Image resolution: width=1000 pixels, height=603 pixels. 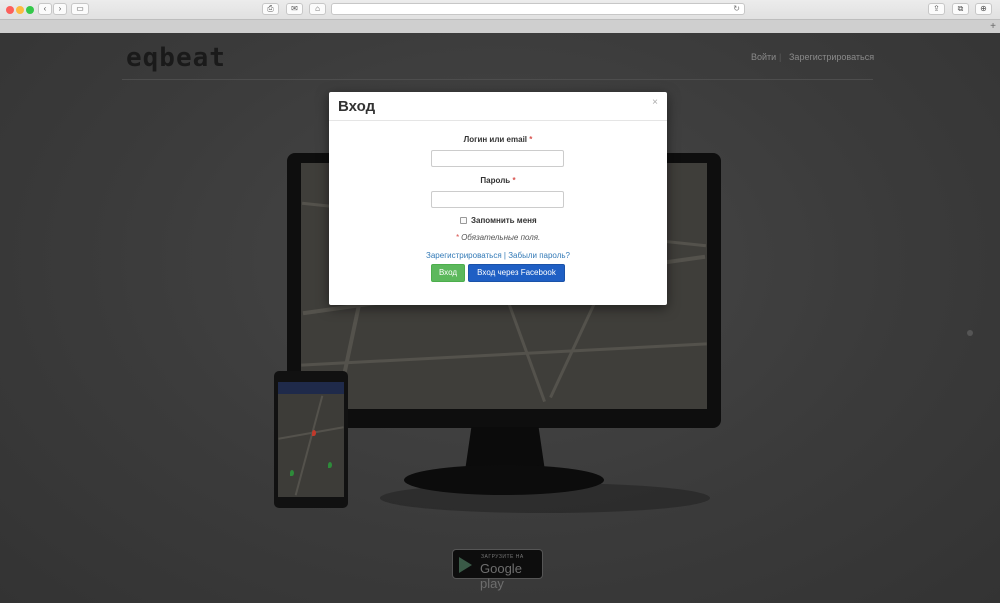 I want to click on google-play-badge: ЗАГРУЗИТЕ НА Google play, so click(x=497, y=570).